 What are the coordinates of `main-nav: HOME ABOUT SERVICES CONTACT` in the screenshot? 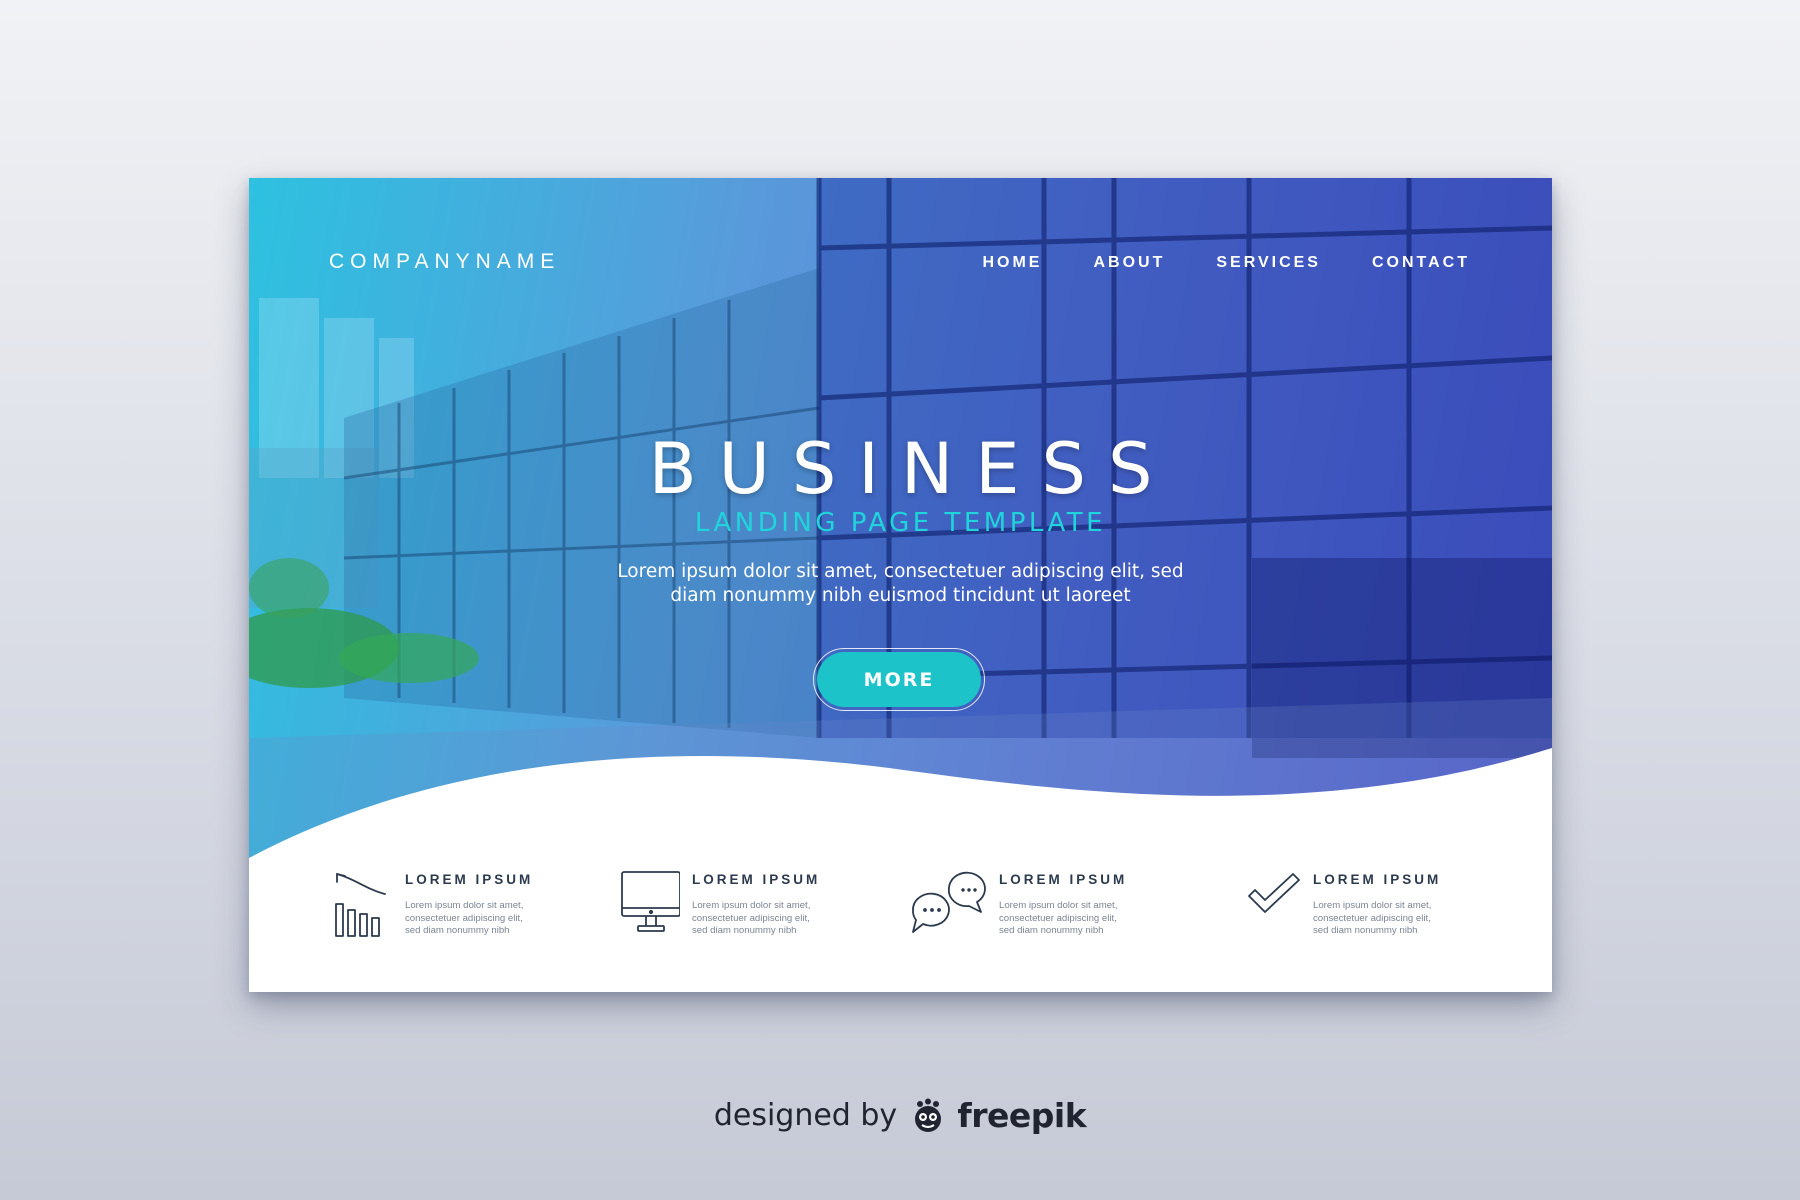 It's located at (1226, 263).